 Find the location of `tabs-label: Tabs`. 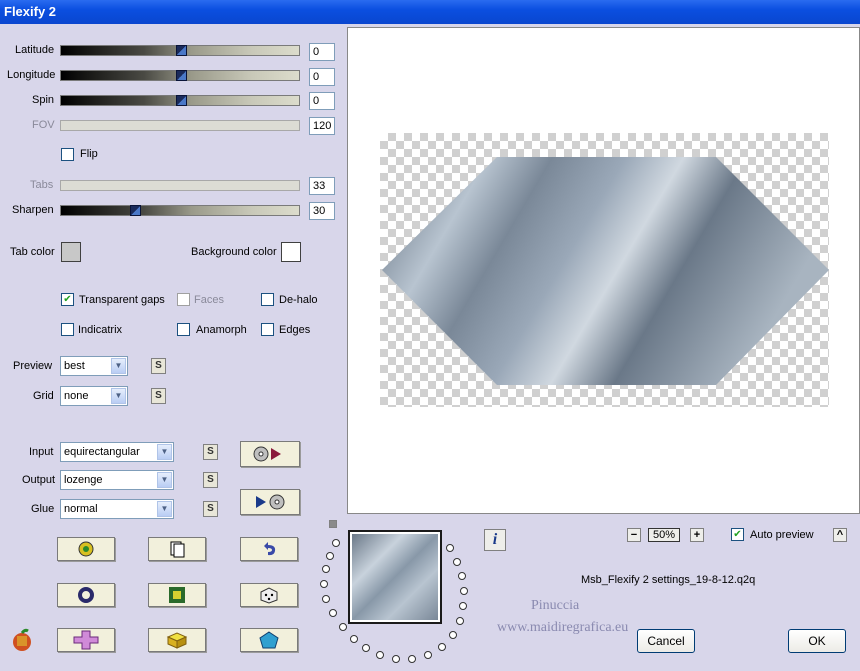

tabs-label: Tabs is located at coordinates (42, 185).